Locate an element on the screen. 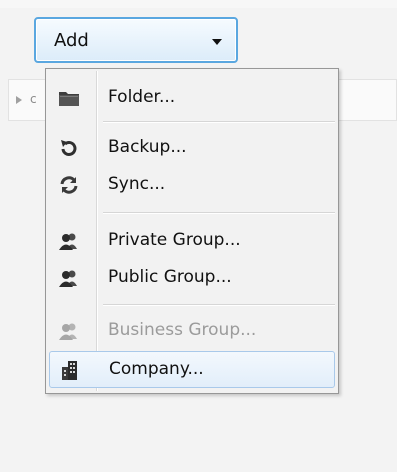 This screenshot has width=397, height=472. tree-expander-icon is located at coordinates (19, 100).